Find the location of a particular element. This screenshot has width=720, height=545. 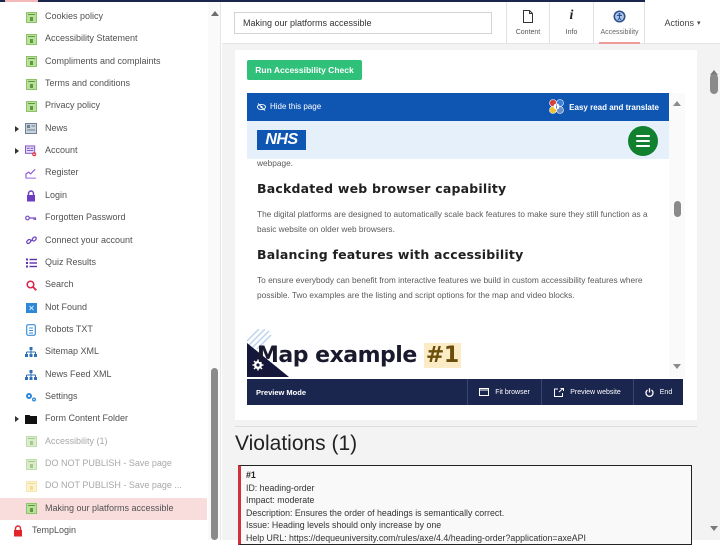

violation-impact: Impact: moderate is located at coordinates (280, 500).